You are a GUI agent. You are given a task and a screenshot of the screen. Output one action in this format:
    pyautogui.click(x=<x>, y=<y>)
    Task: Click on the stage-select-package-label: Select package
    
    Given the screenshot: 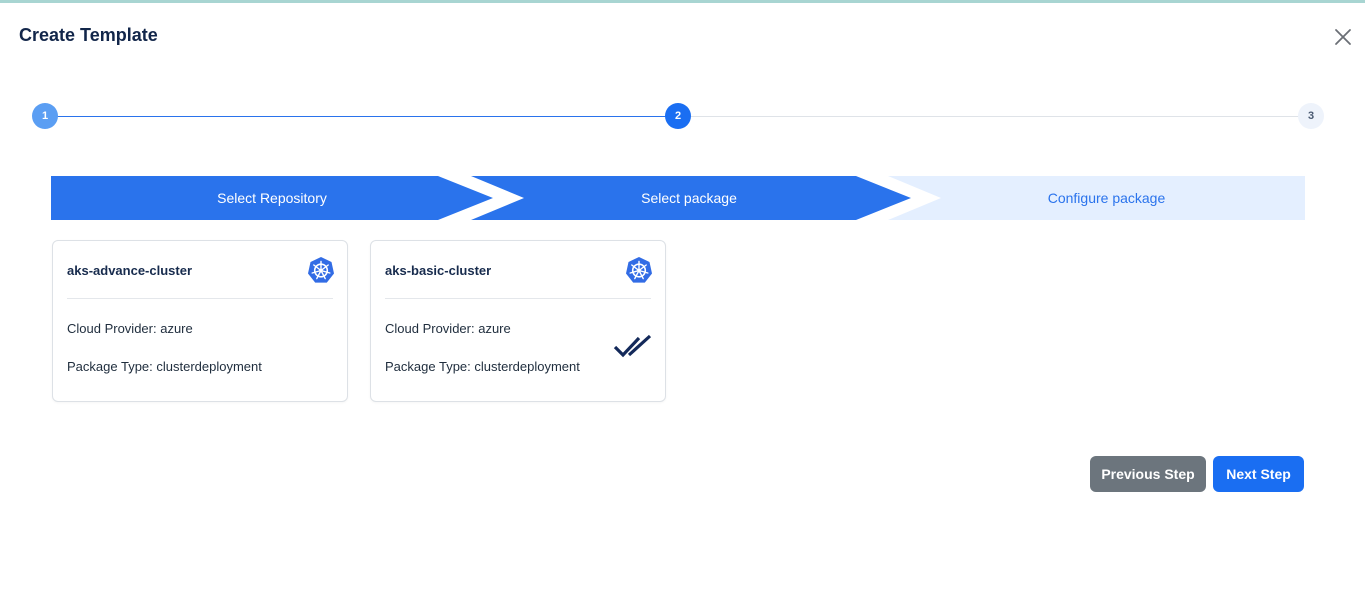 What is the action you would take?
    pyautogui.click(x=689, y=198)
    